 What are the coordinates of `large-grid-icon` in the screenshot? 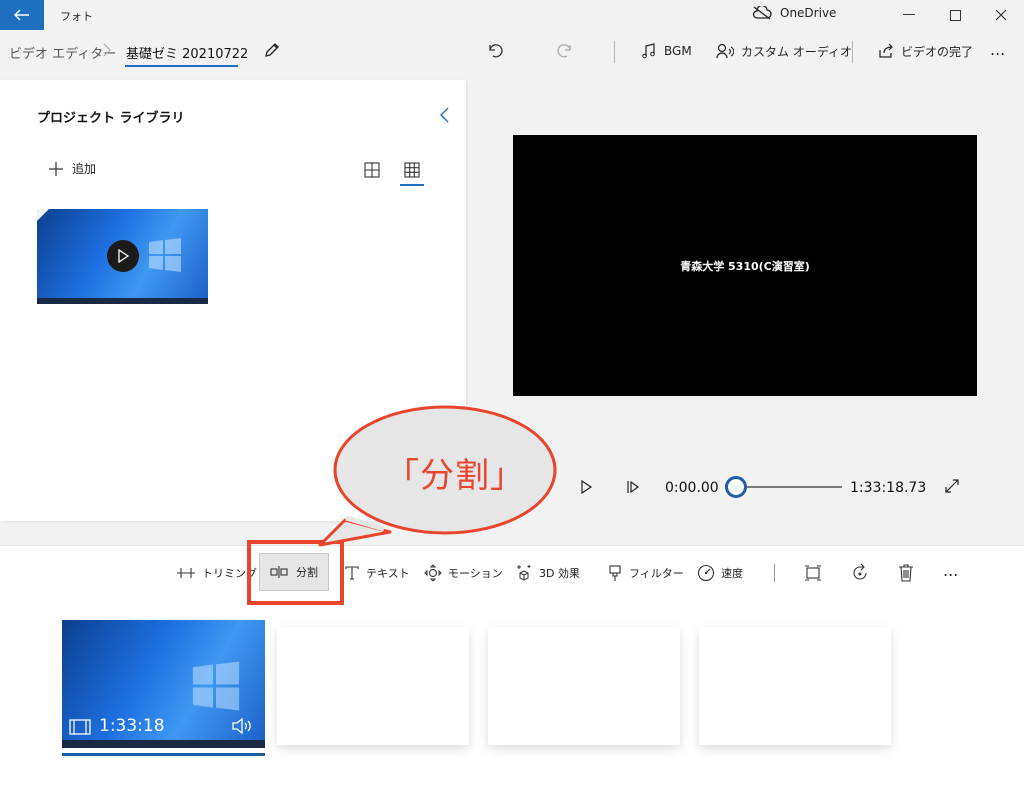 It's located at (372, 170).